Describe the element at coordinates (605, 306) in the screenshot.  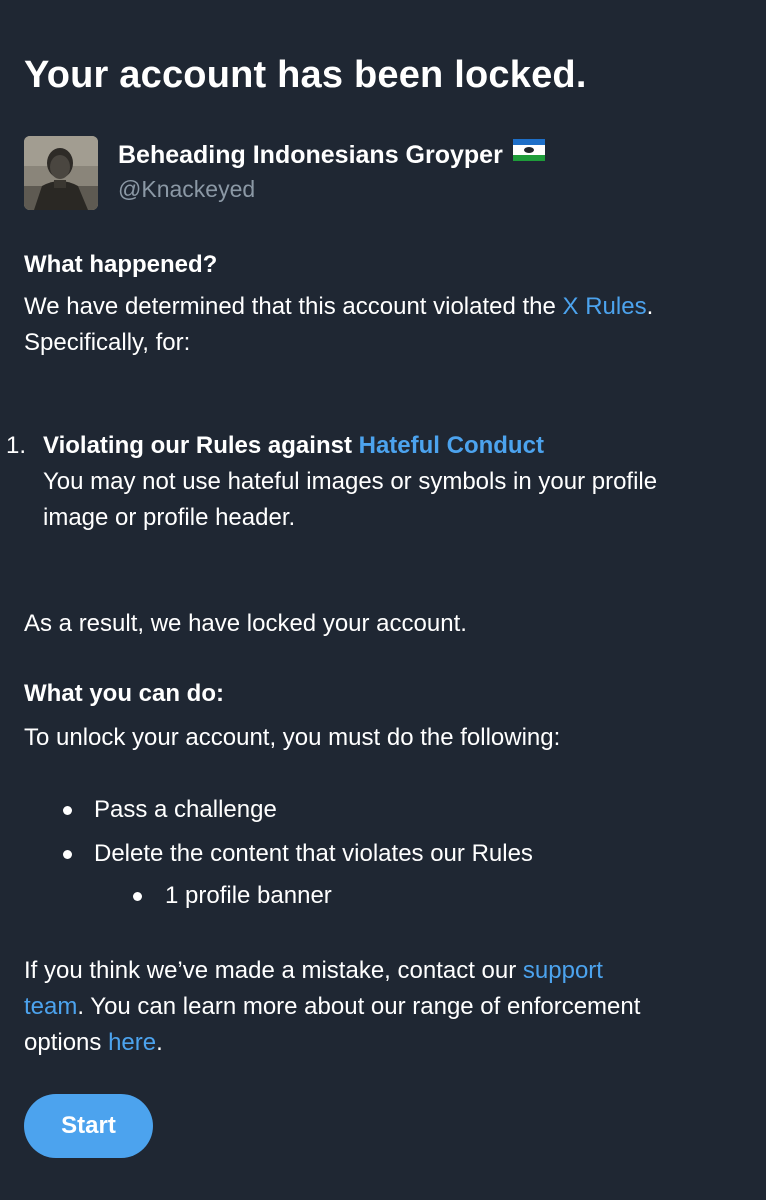
I see `x-rules-link: X Rules` at that location.